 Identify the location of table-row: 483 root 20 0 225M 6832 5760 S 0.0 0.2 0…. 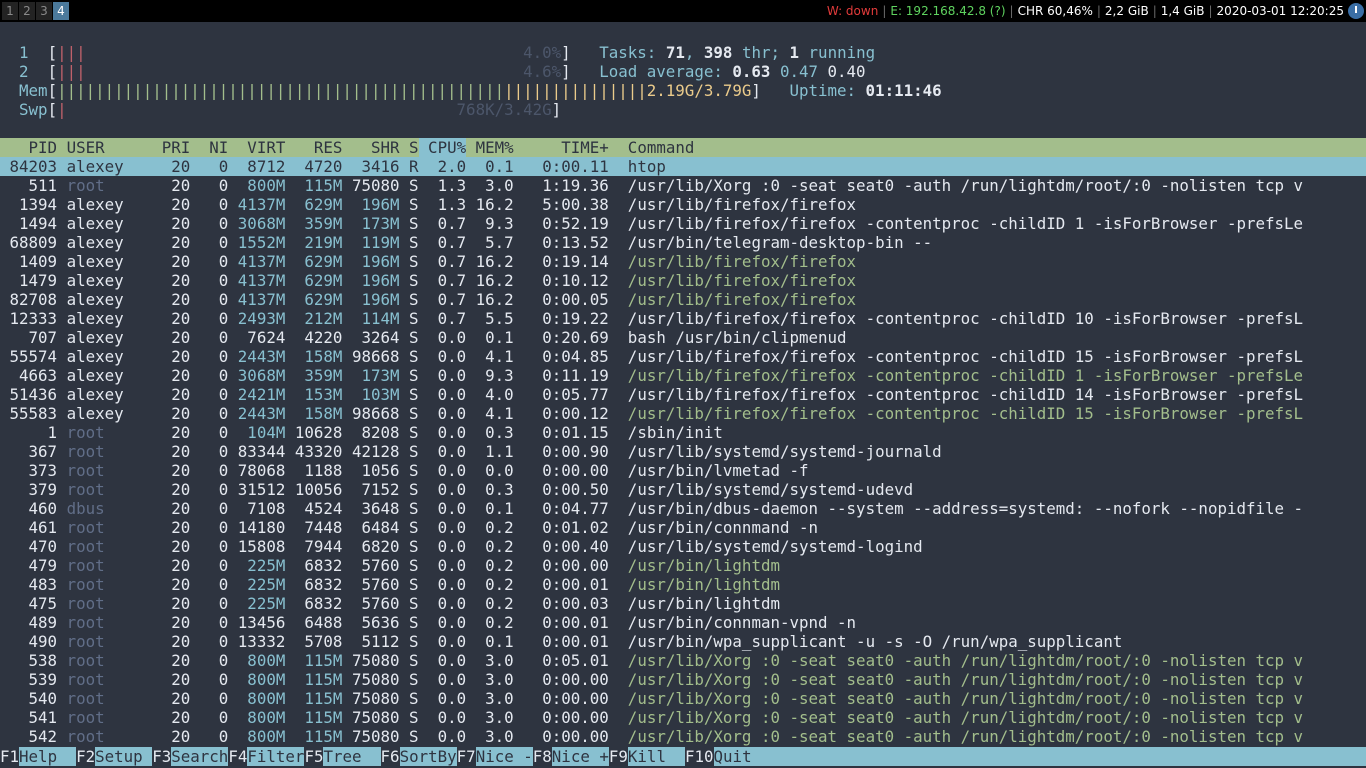
(683, 584).